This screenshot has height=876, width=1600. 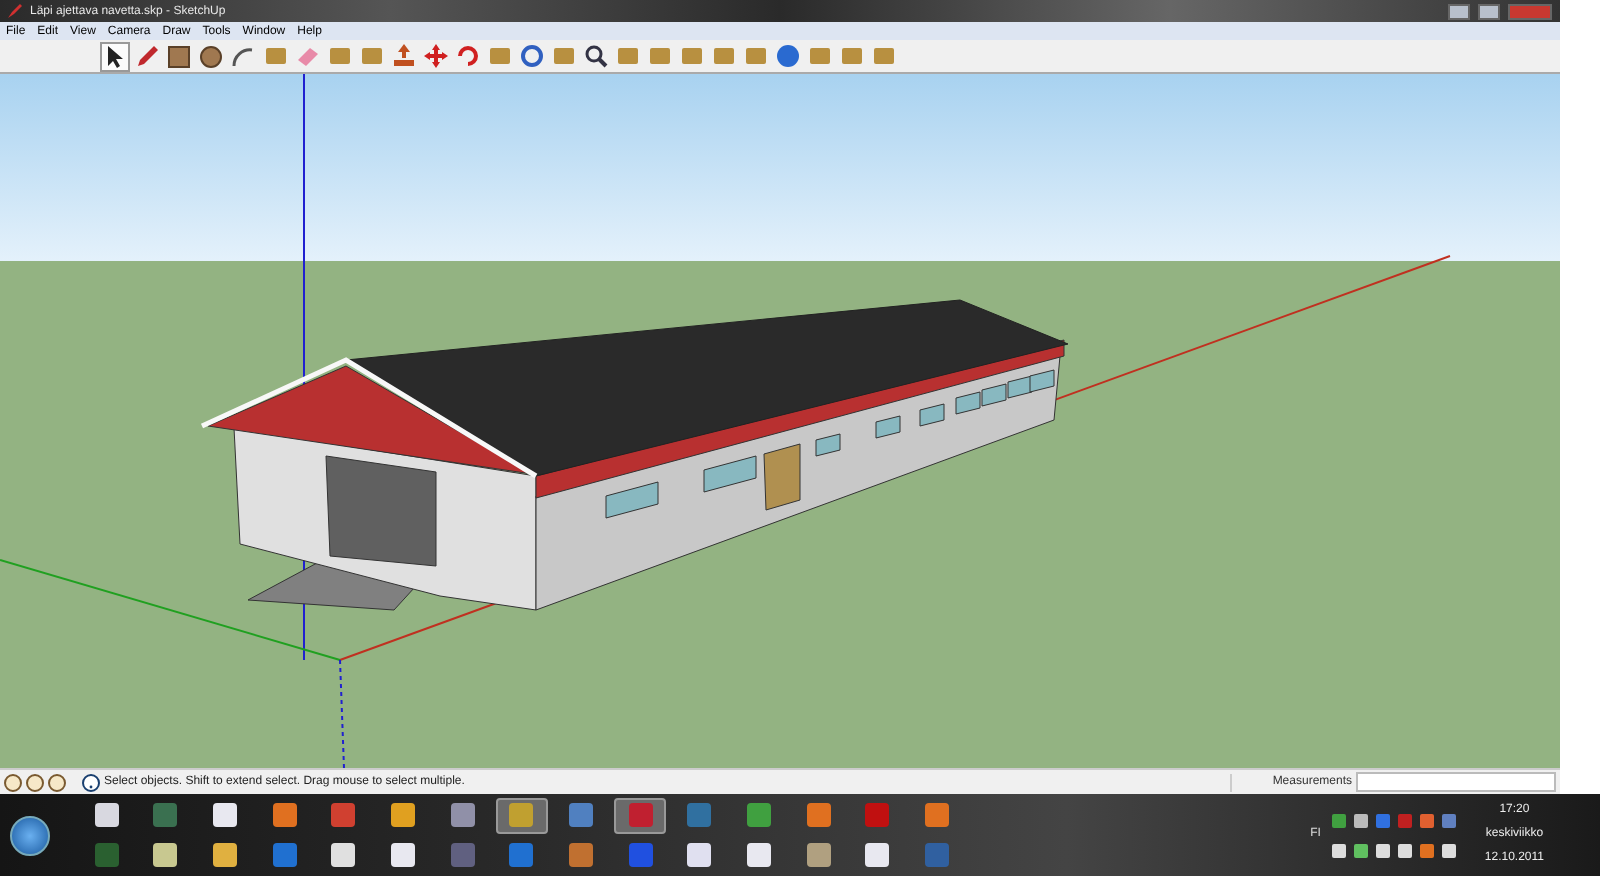 What do you see at coordinates (91, 782) in the screenshot?
I see `help-icon` at bounding box center [91, 782].